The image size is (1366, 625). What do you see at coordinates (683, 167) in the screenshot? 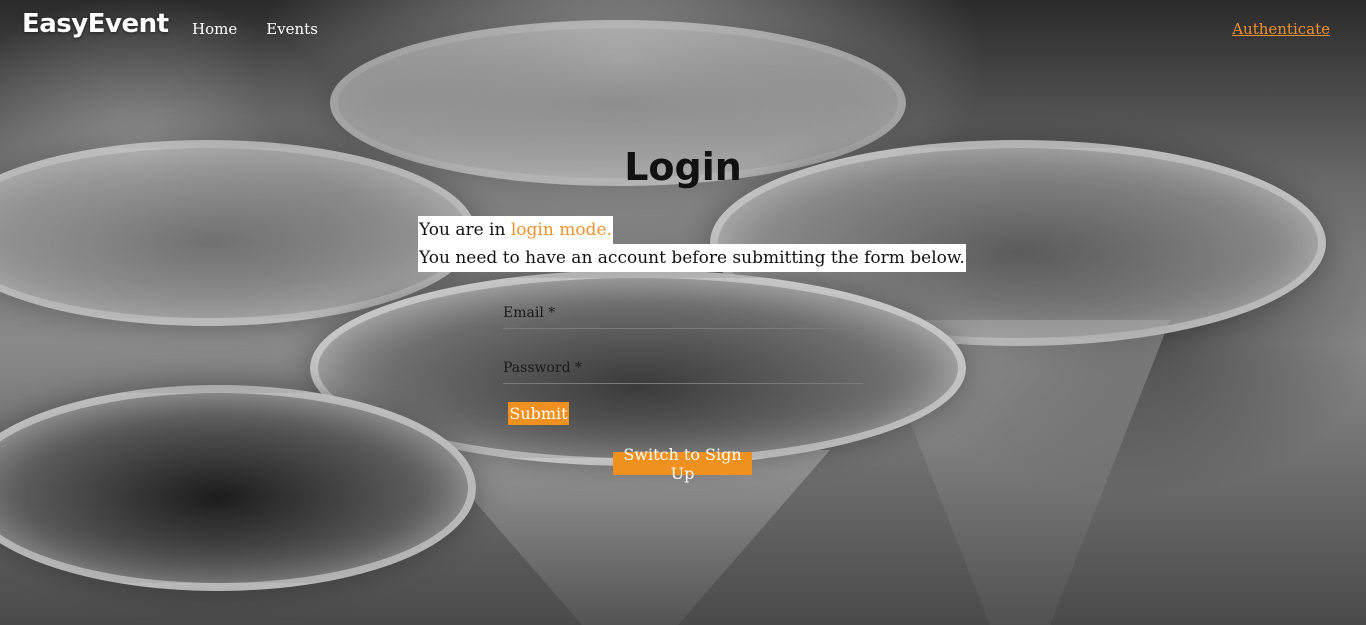
I see `page-title: Login` at bounding box center [683, 167].